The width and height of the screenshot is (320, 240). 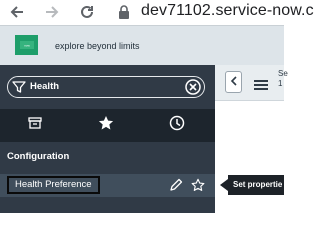 I want to click on app-header: now explore beyond limits, so click(x=142, y=45).